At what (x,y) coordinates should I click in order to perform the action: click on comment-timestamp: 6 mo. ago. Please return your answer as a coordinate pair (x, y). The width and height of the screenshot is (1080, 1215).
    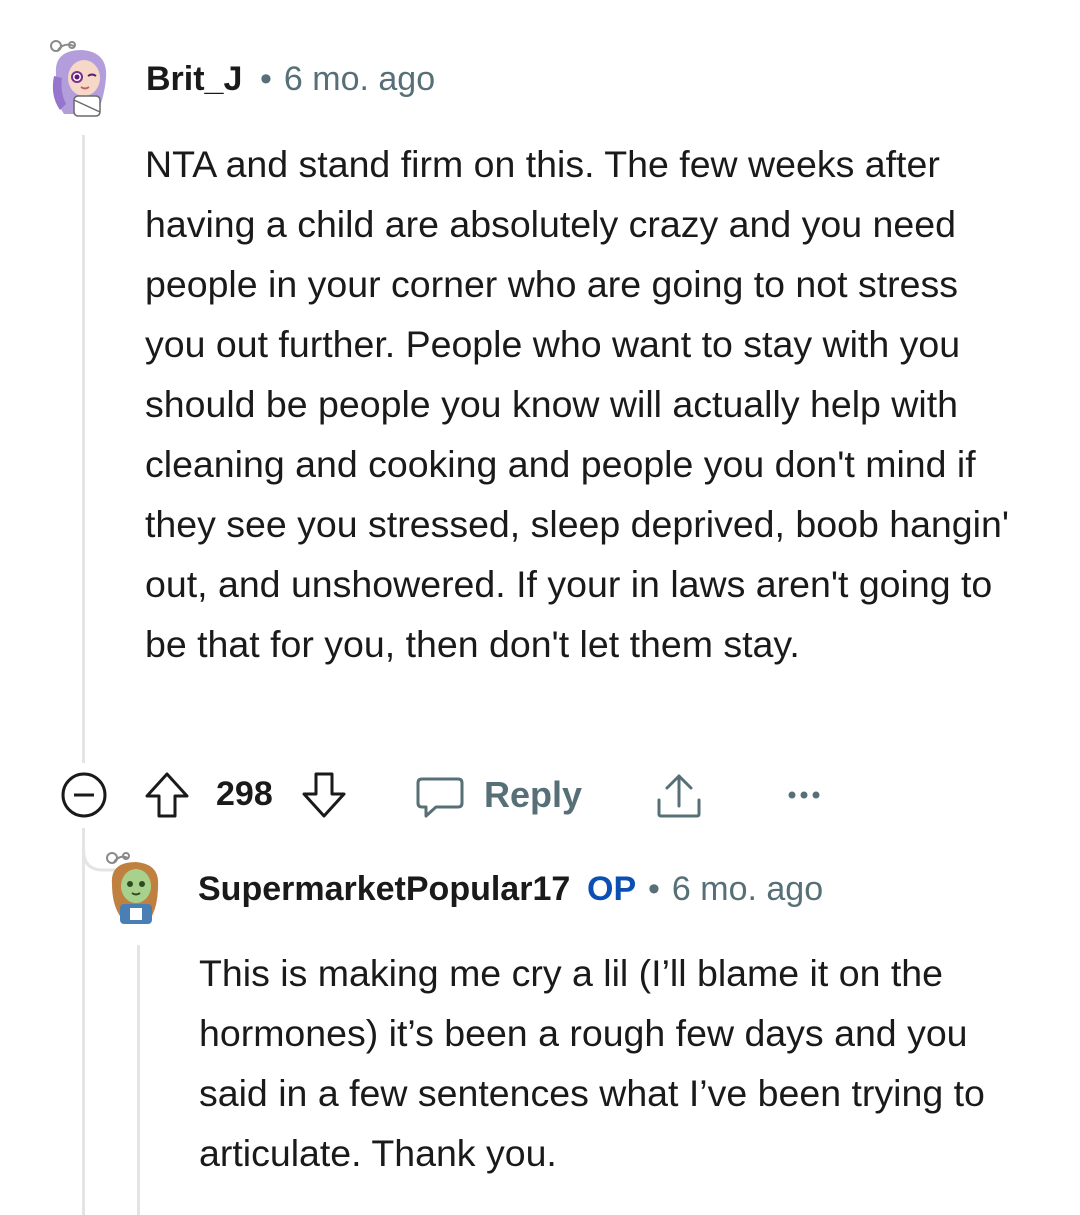
    Looking at the image, I should click on (359, 79).